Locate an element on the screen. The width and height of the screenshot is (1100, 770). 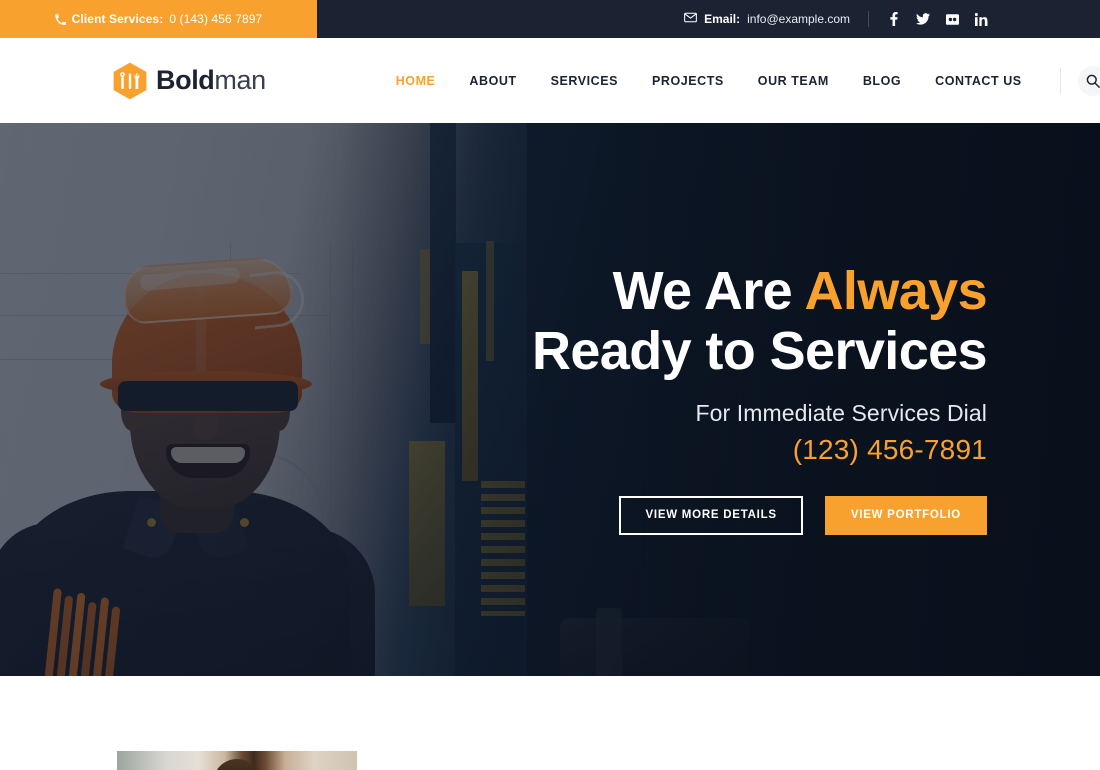
twitter-icon is located at coordinates (923, 19).